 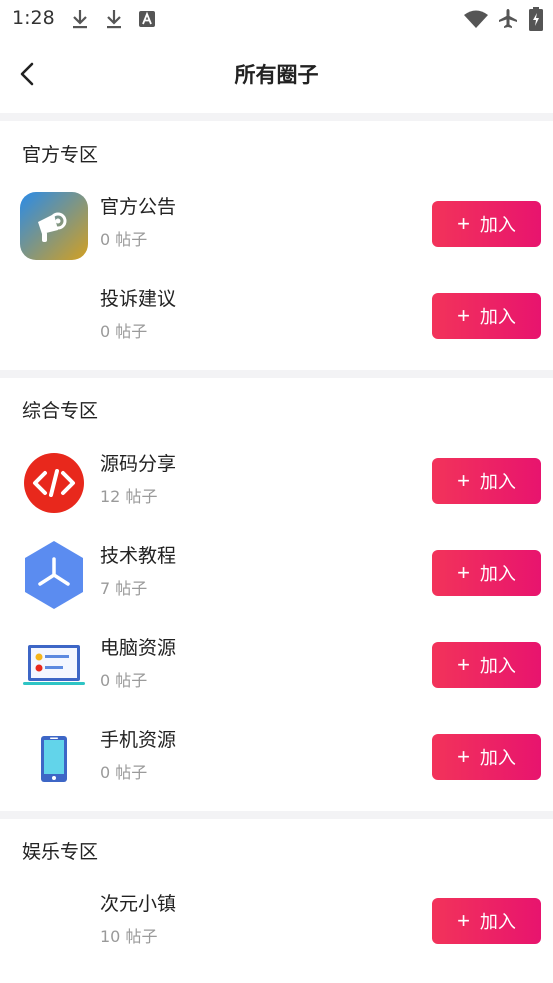 What do you see at coordinates (276, 495) in the screenshot?
I see `circle-item: 源码分享 12 帖子 + 加入` at bounding box center [276, 495].